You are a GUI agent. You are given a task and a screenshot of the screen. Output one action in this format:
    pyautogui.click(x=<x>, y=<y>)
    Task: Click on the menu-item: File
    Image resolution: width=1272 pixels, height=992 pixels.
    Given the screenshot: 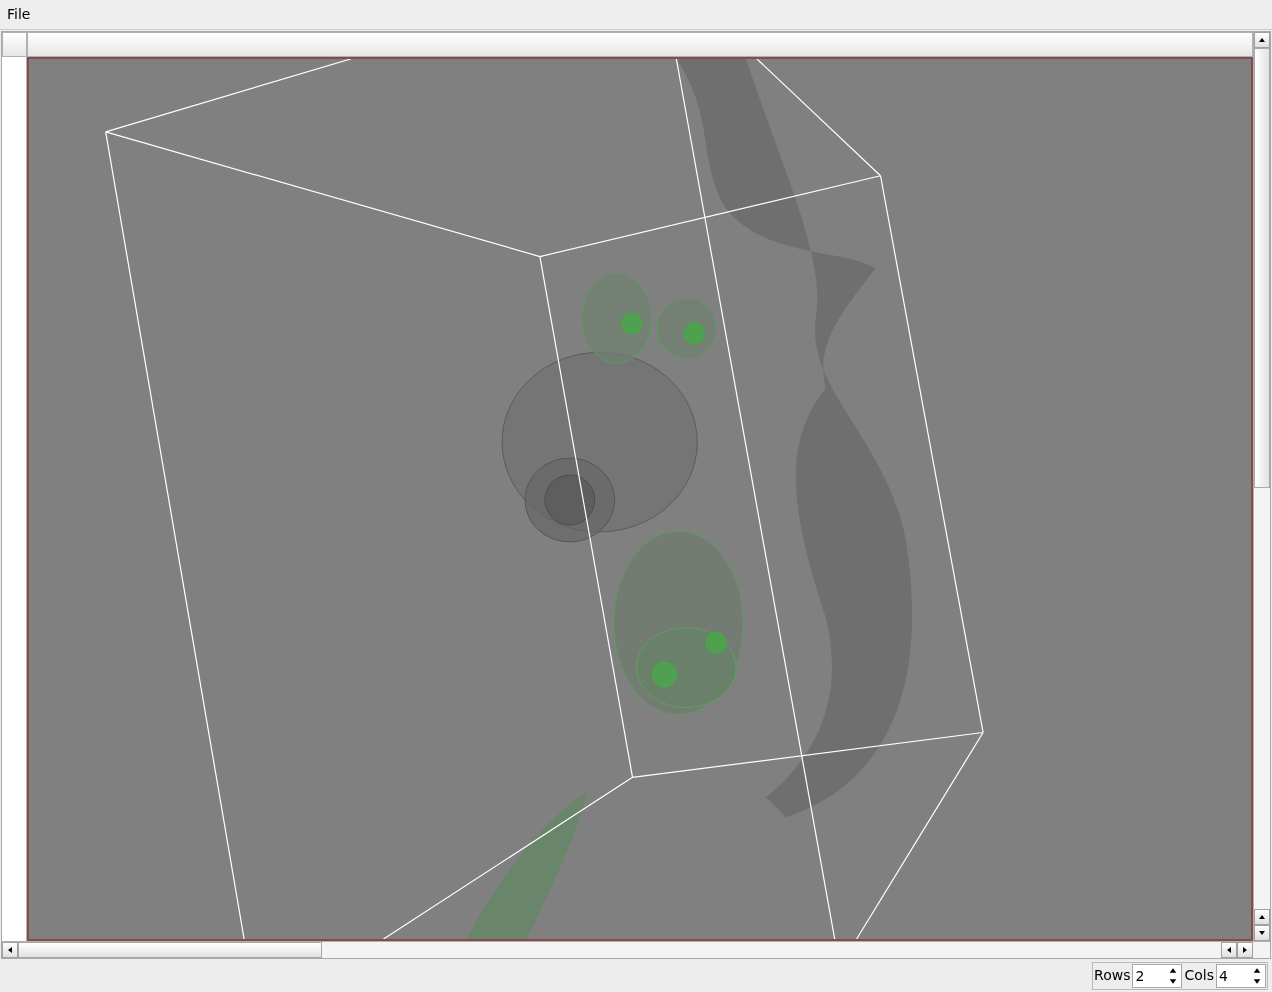 What is the action you would take?
    pyautogui.click(x=19, y=14)
    